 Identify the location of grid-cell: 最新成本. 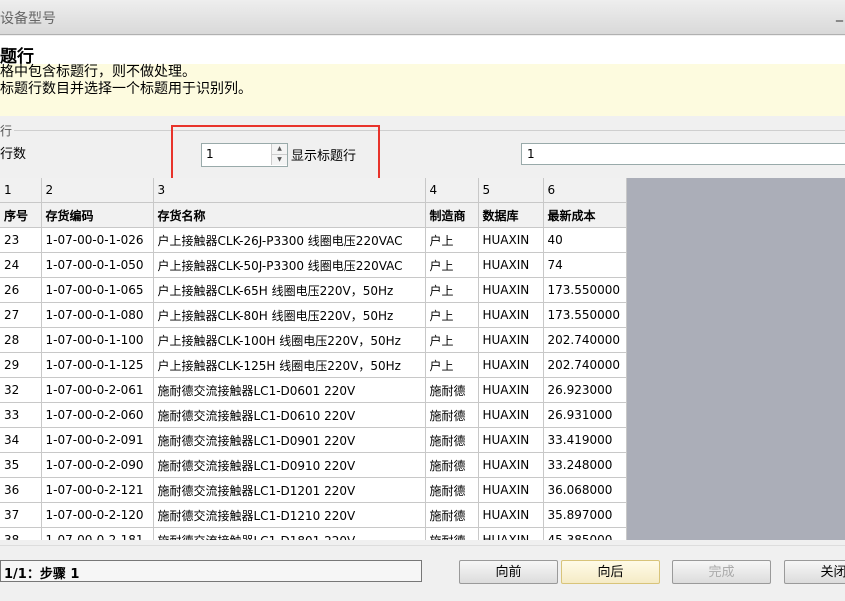
(585, 215).